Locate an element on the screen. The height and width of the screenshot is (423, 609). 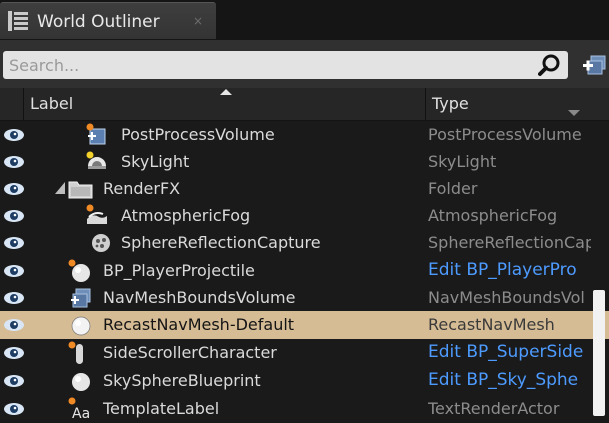
sort-ascending-icon is located at coordinates (226, 92).